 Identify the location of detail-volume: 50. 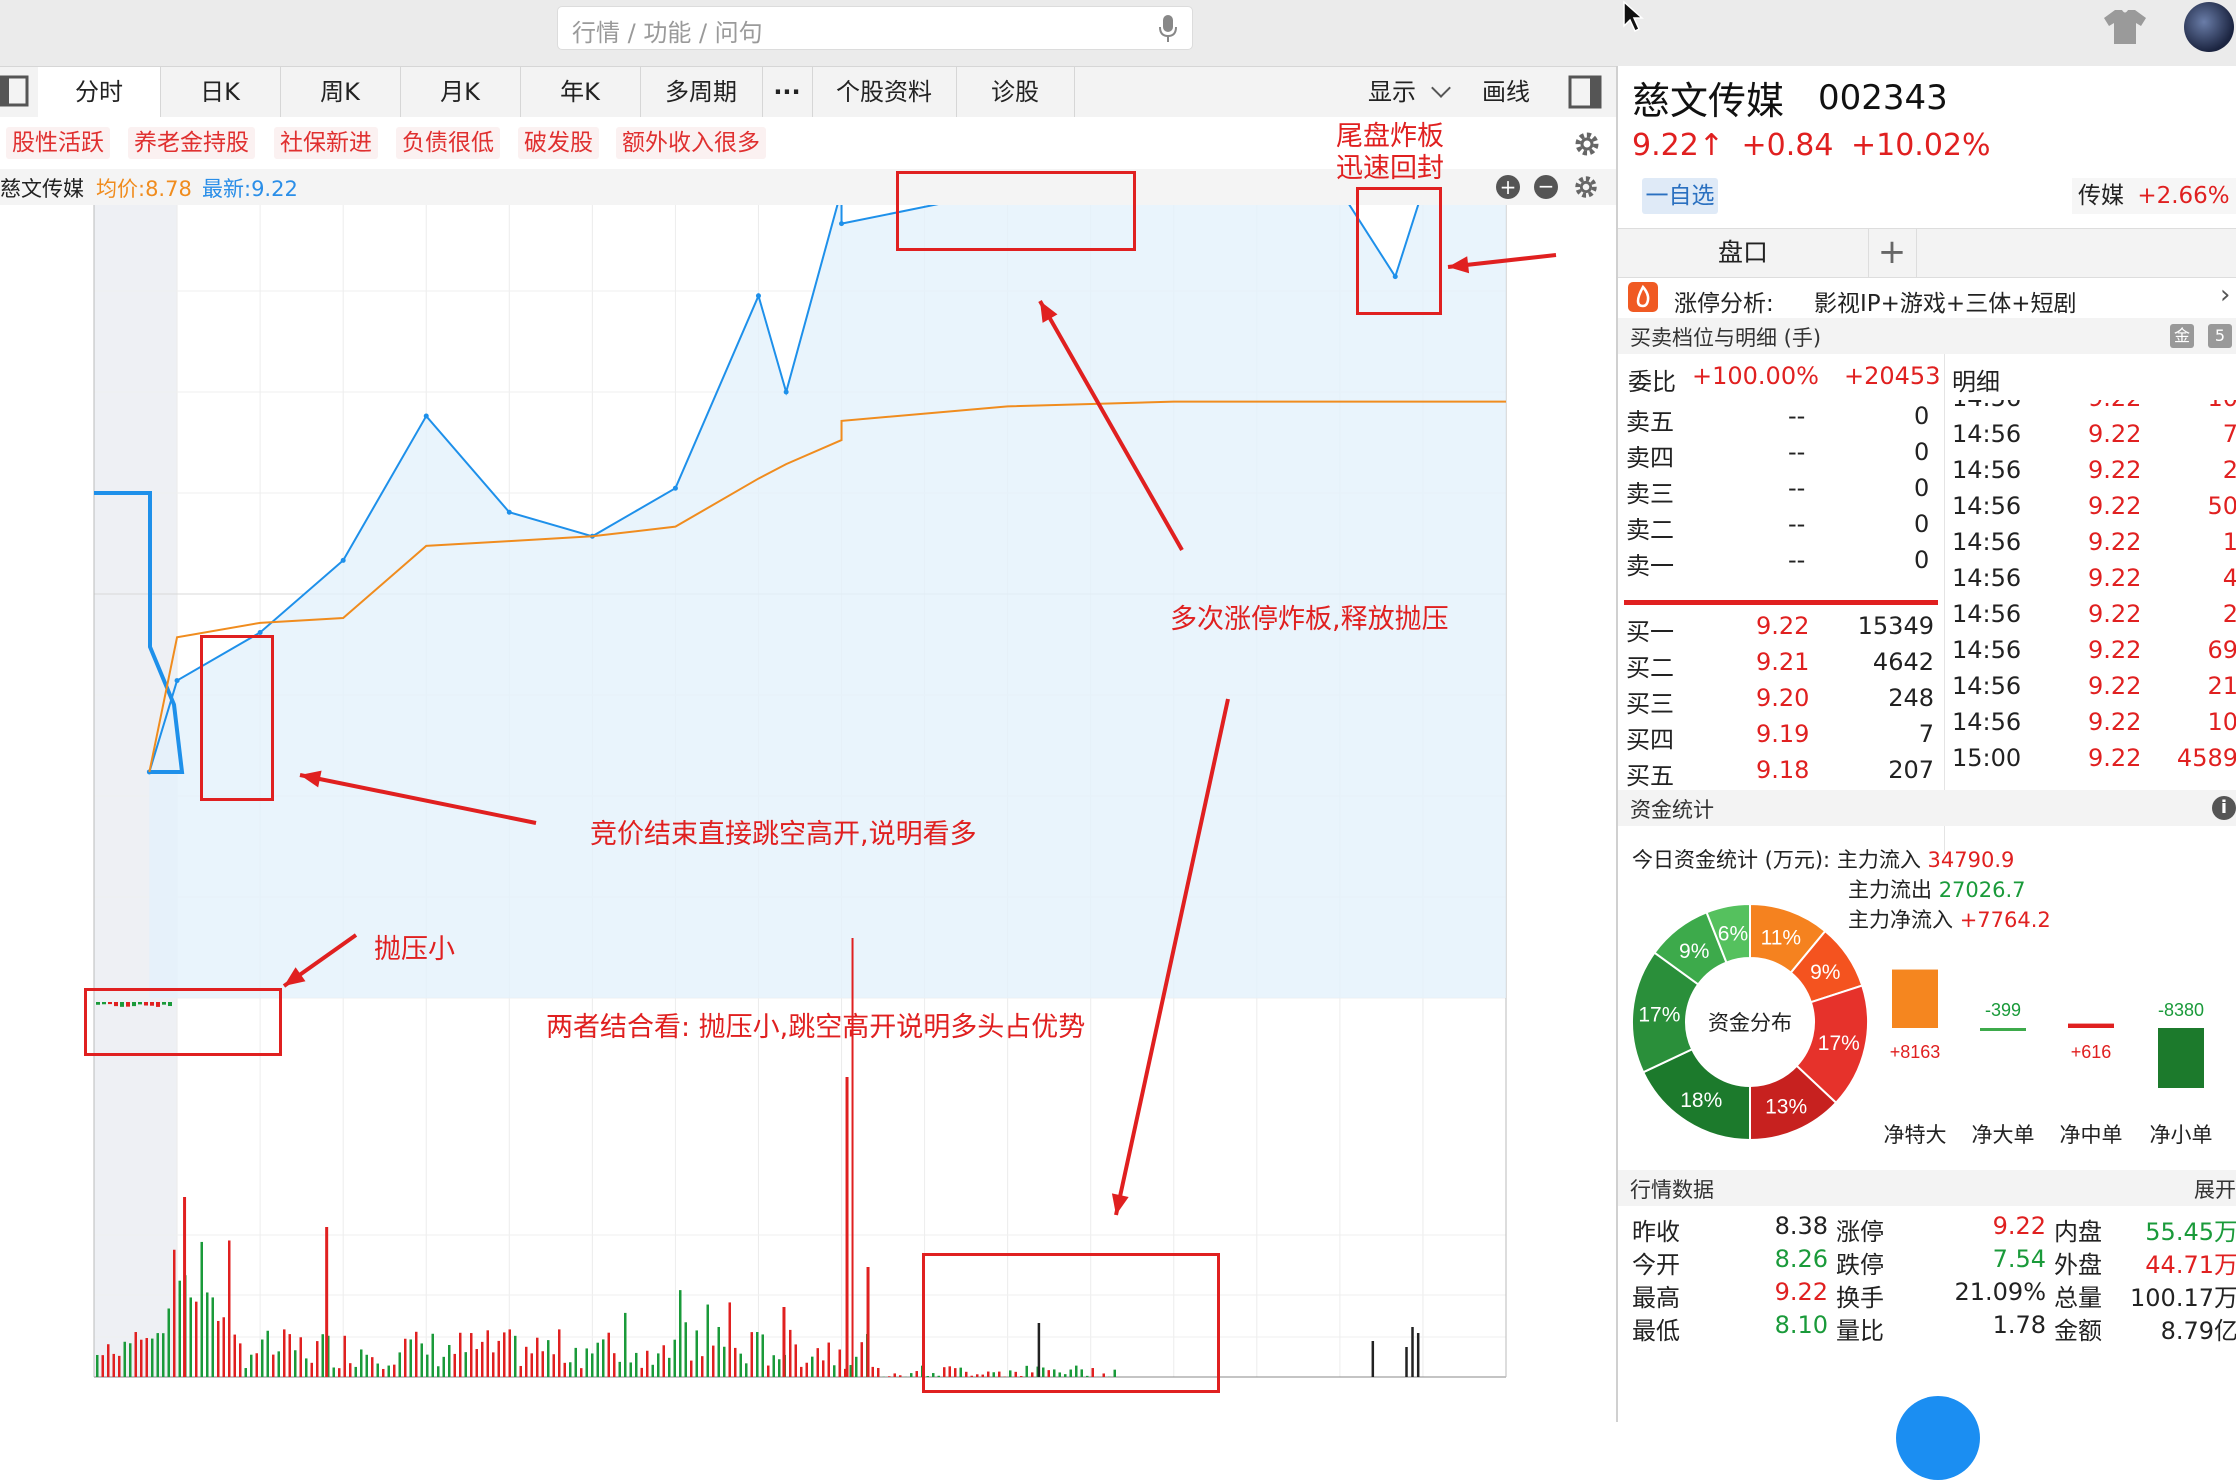
(2201, 506).